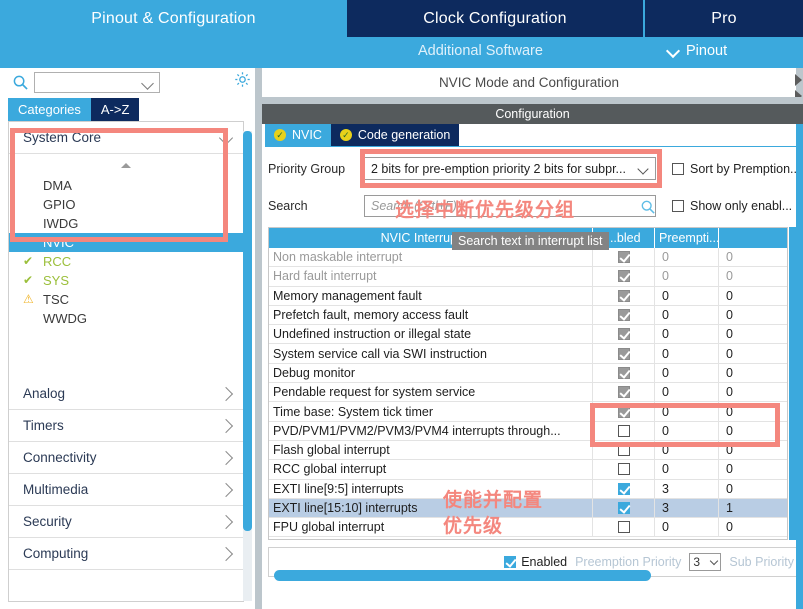 The image size is (803, 609). Describe the element at coordinates (528, 470) in the screenshot. I see `table-row: RCC global interrupt 0 0` at that location.